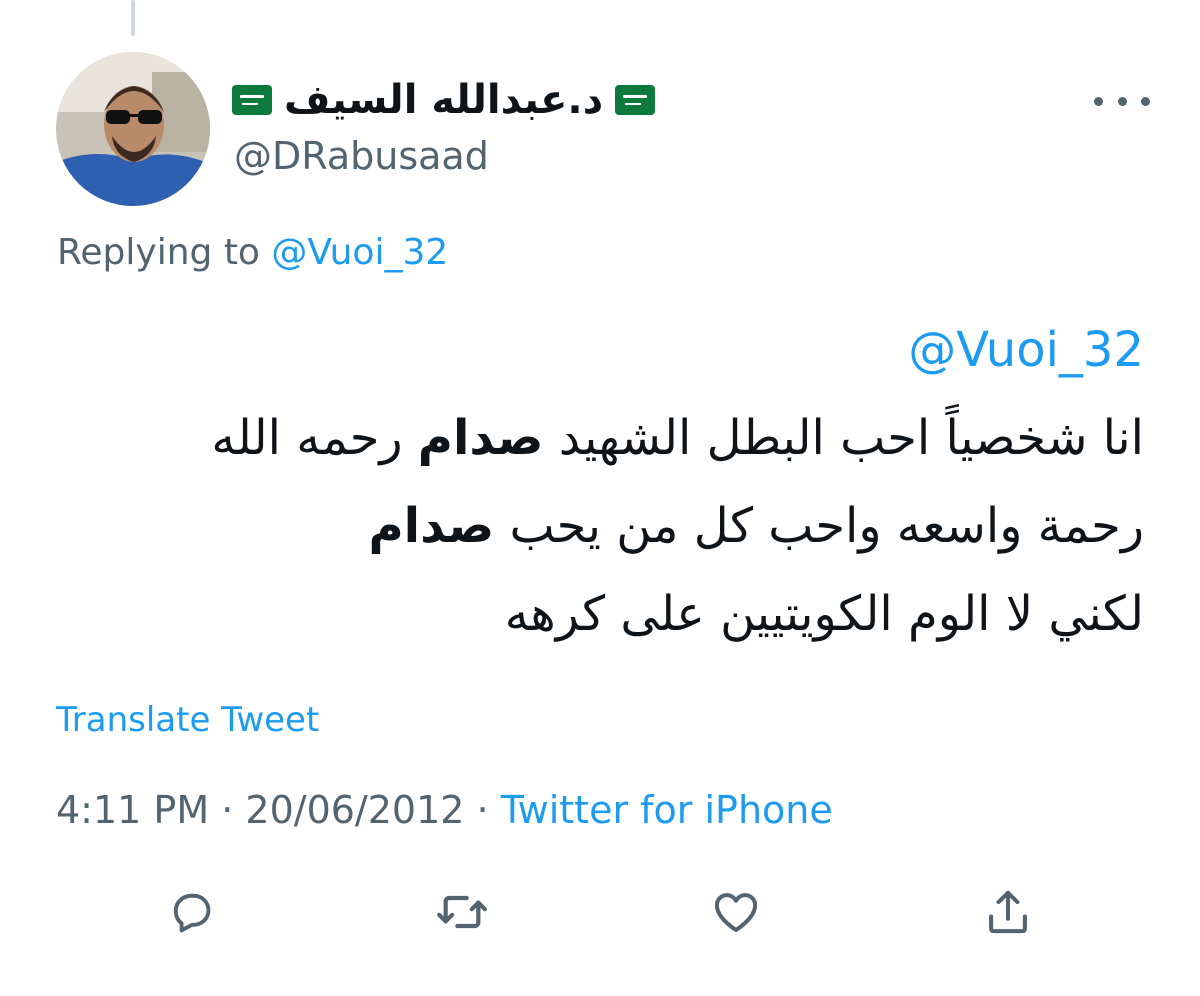  Describe the element at coordinates (819, 526) in the screenshot. I see `tweet-text-segment: رحمة واسعه واحب كل من يحب` at that location.